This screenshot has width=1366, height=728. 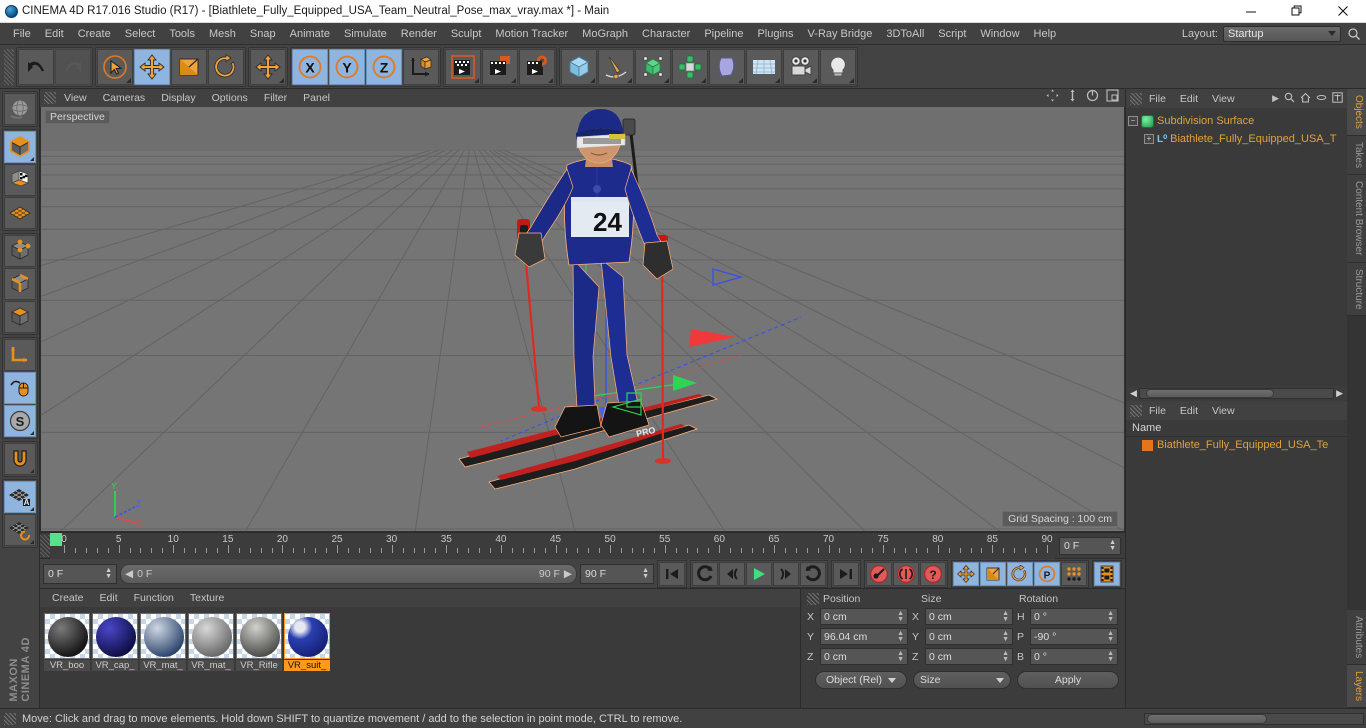 I want to click on close-button, so click(x=1343, y=11).